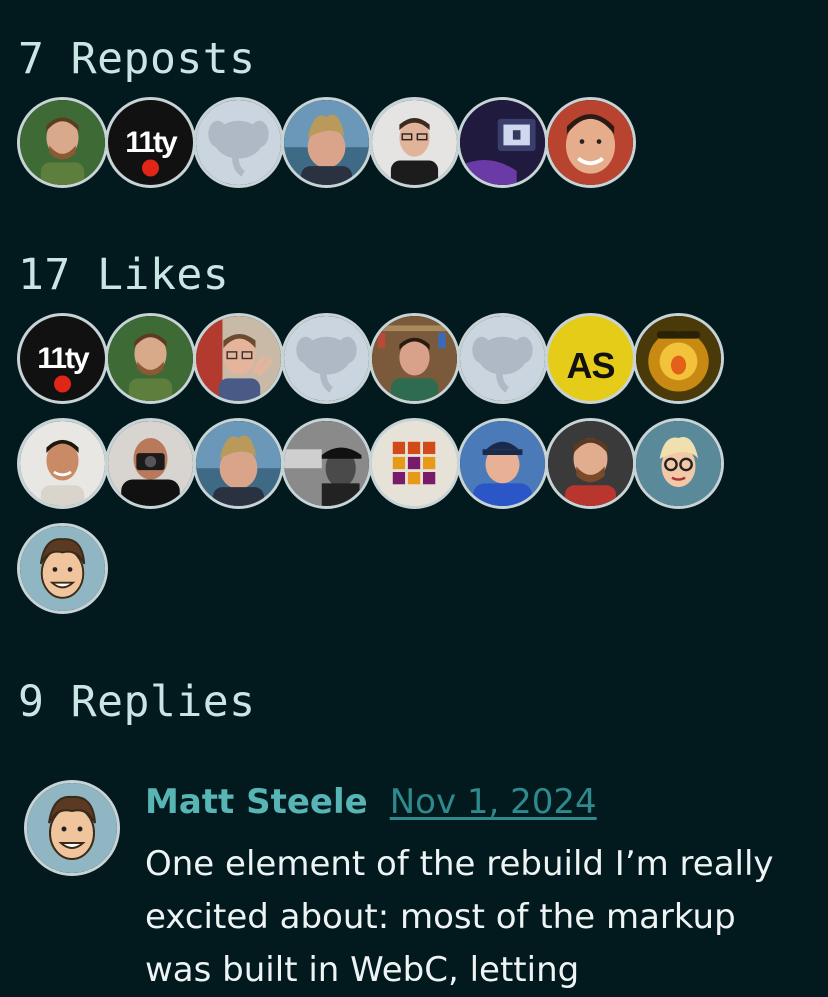 The height and width of the screenshot is (997, 828). Describe the element at coordinates (137, 702) in the screenshot. I see `replies-heading: 9 Replies` at that location.